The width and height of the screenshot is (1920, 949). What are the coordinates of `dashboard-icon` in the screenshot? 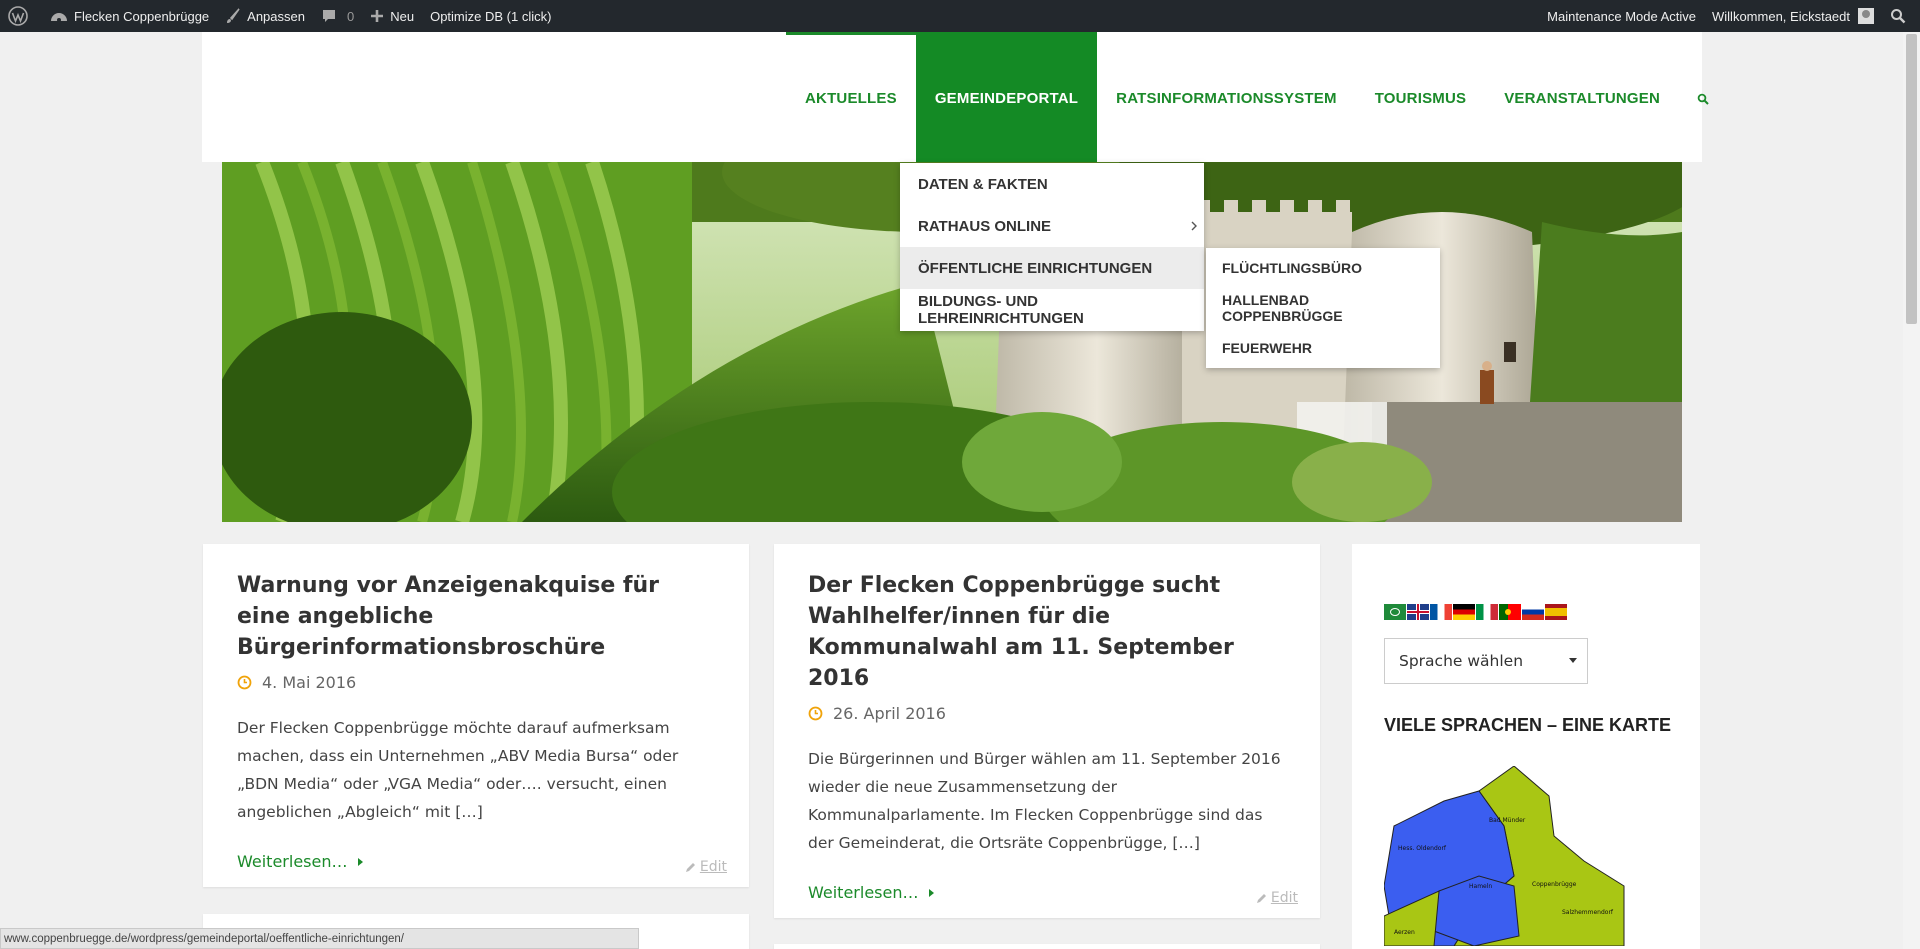 It's located at (59, 17).